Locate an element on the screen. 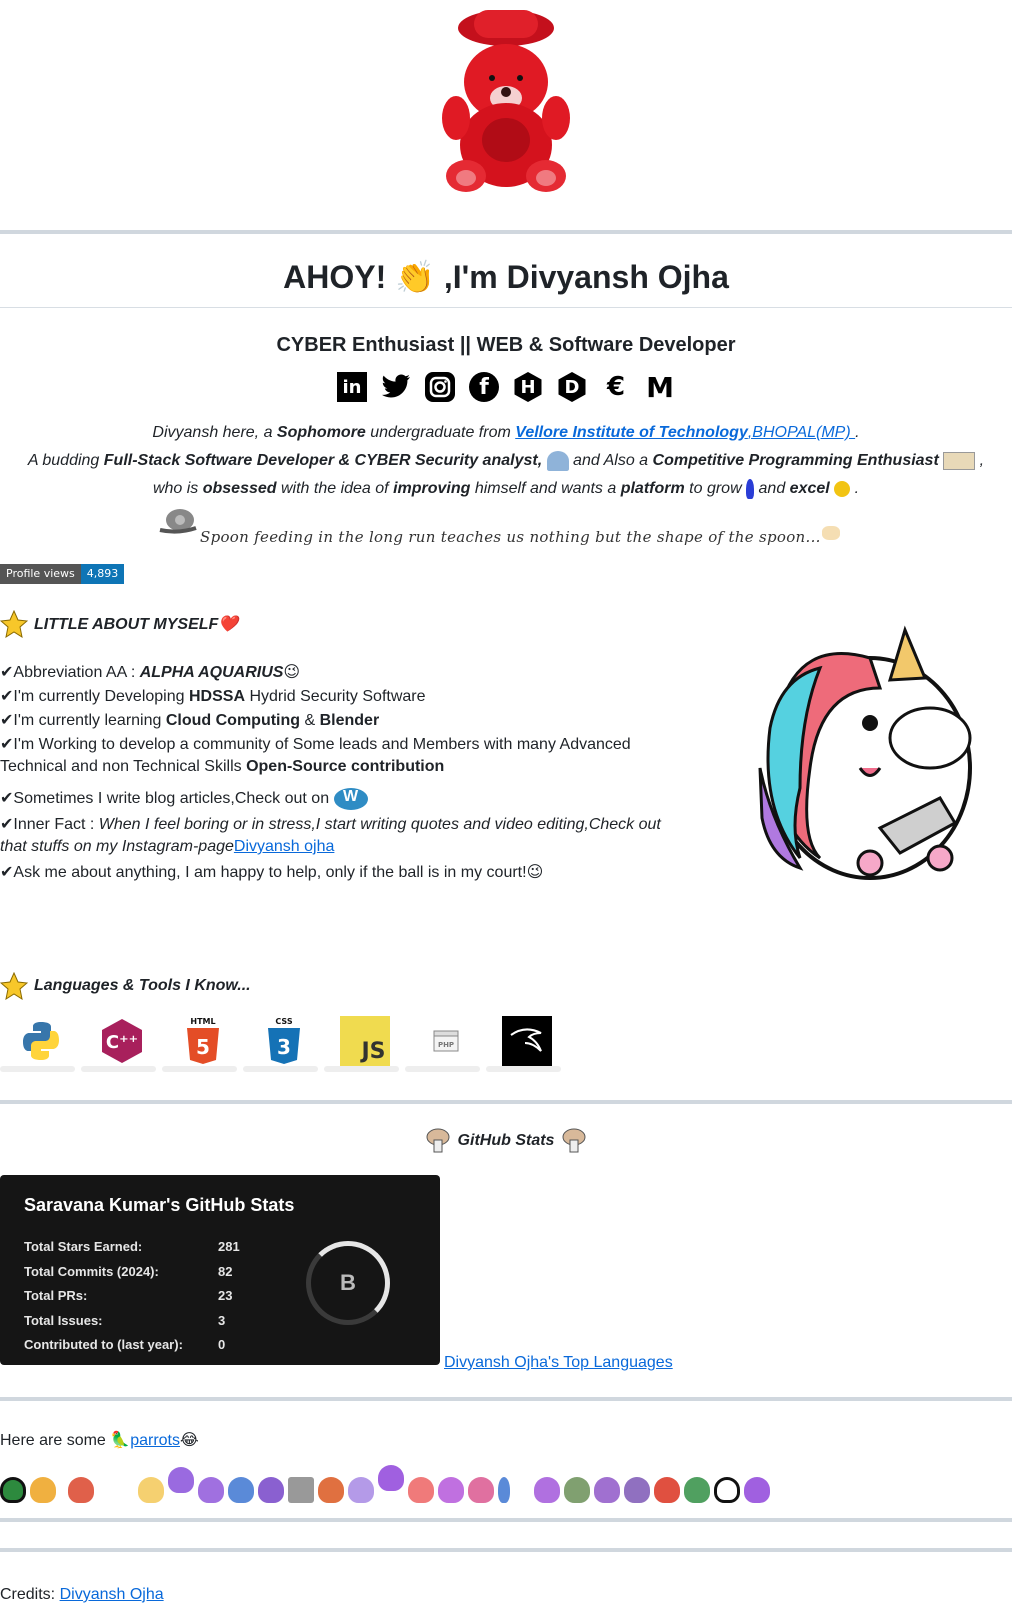 Image resolution: width=1012 pixels, height=1610 pixels. page-title: AHOY! 👏 ,I'm Divyansh Ojha is located at coordinates (506, 277).